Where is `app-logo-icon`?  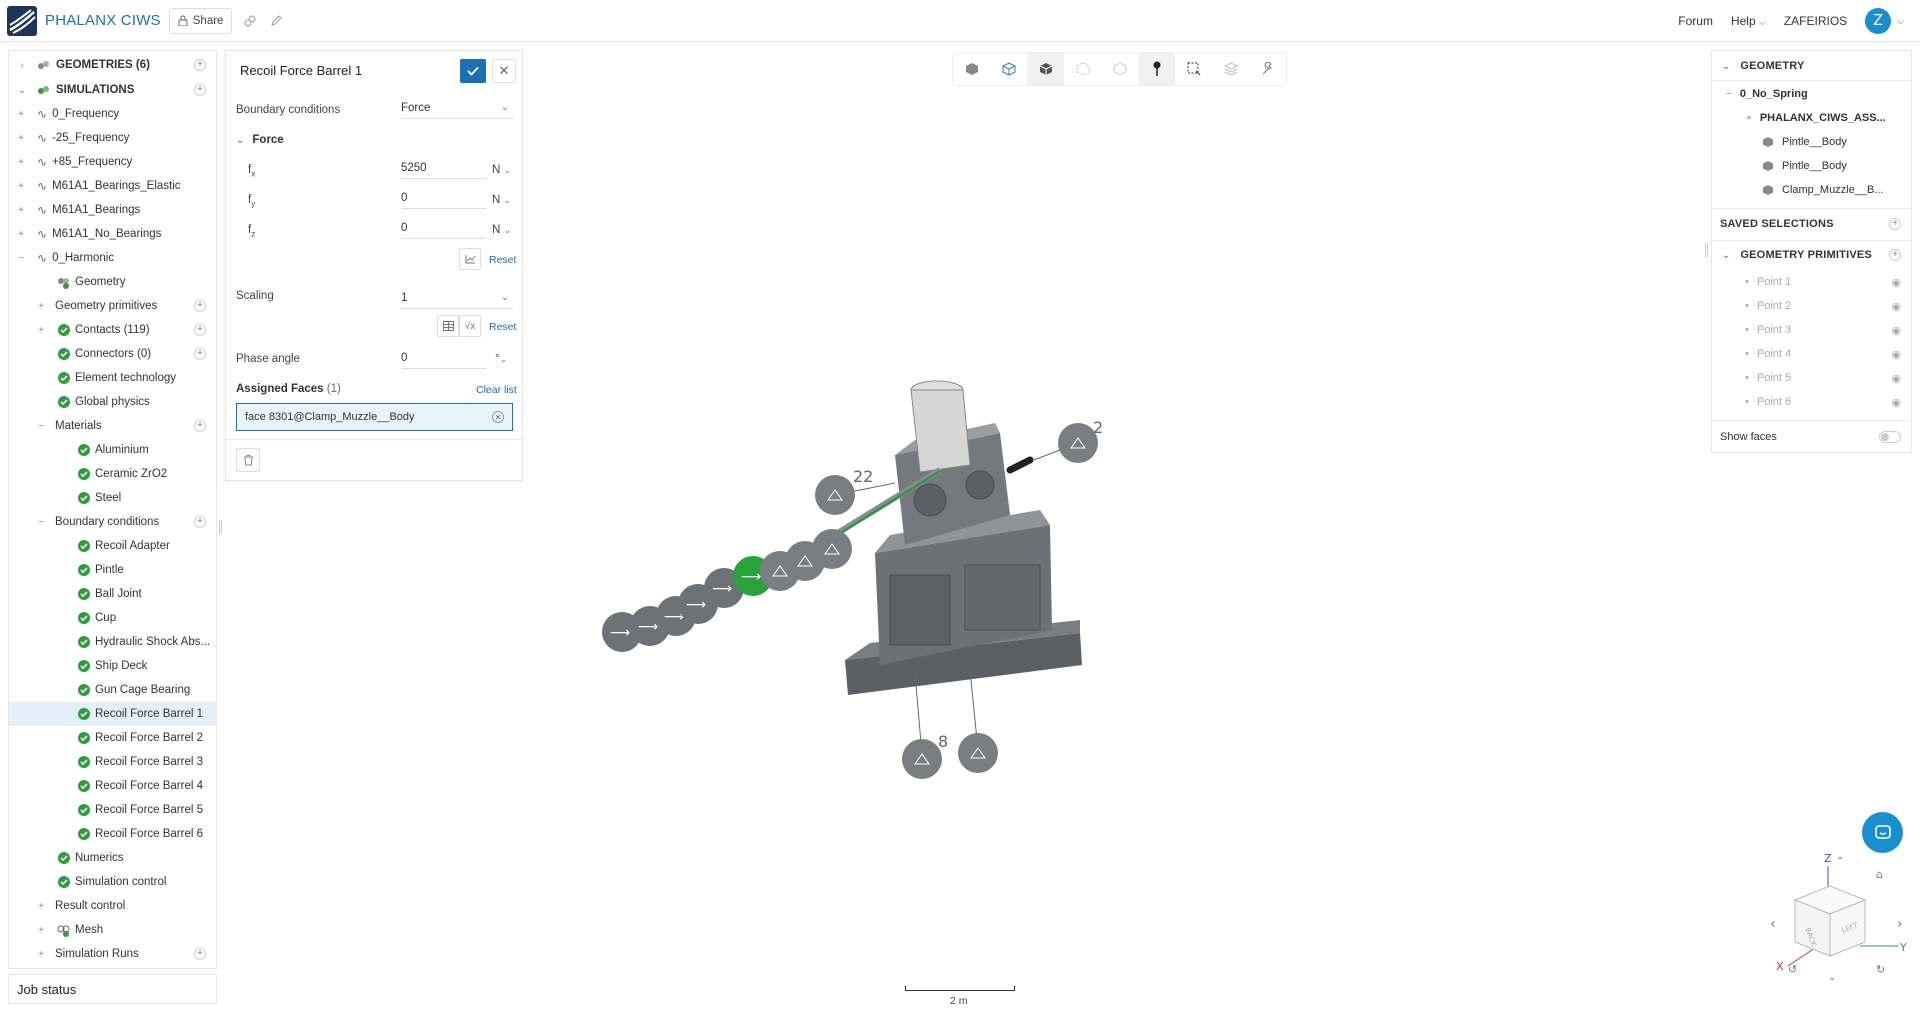
app-logo-icon is located at coordinates (22, 20).